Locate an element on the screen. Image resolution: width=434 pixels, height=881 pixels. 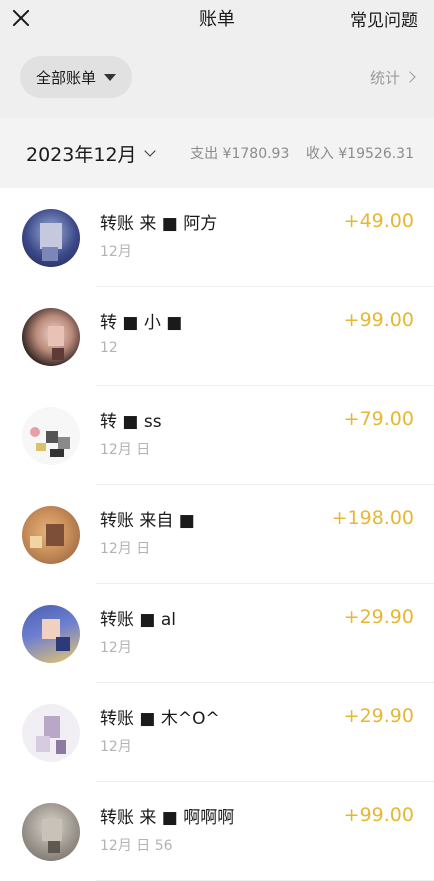
month-bar: 2023年12月 支出 ¥1780.93 收入 ¥19526.31 is located at coordinates (217, 153).